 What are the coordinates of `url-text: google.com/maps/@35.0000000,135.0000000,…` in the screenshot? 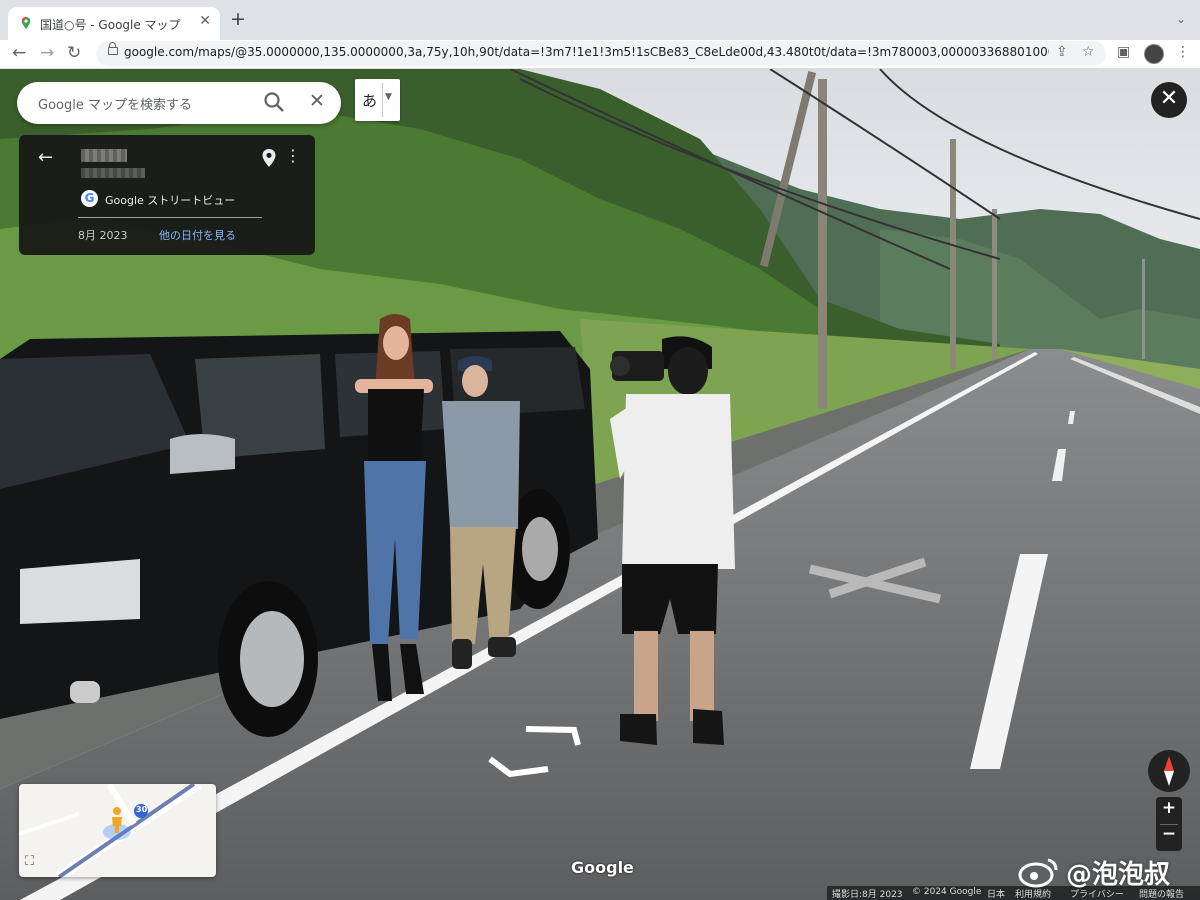 It's located at (586, 52).